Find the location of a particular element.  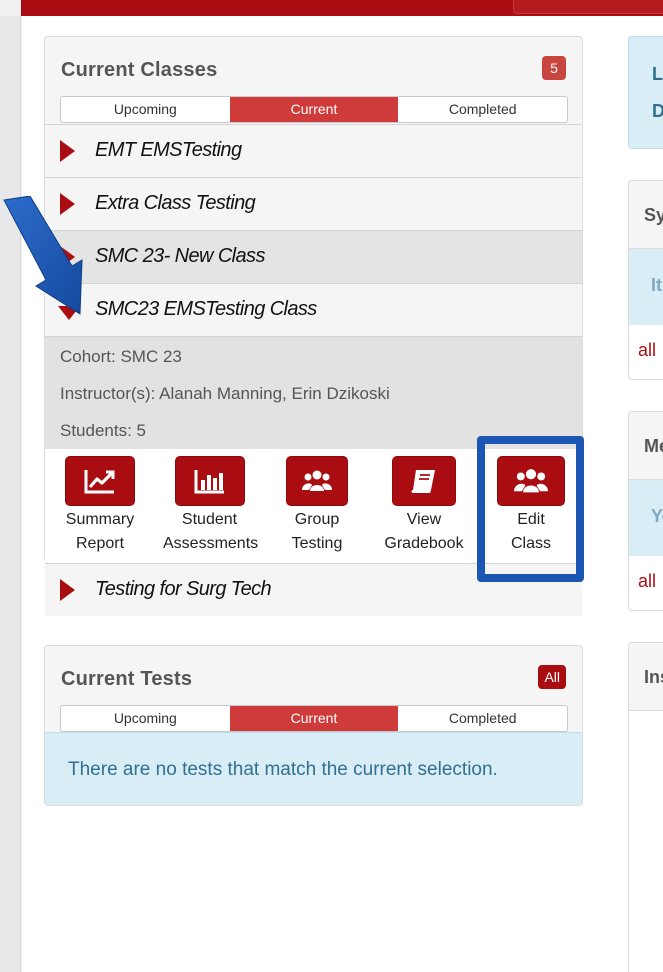

class-filter-segmented: Upcoming Current Completed is located at coordinates (314, 109).